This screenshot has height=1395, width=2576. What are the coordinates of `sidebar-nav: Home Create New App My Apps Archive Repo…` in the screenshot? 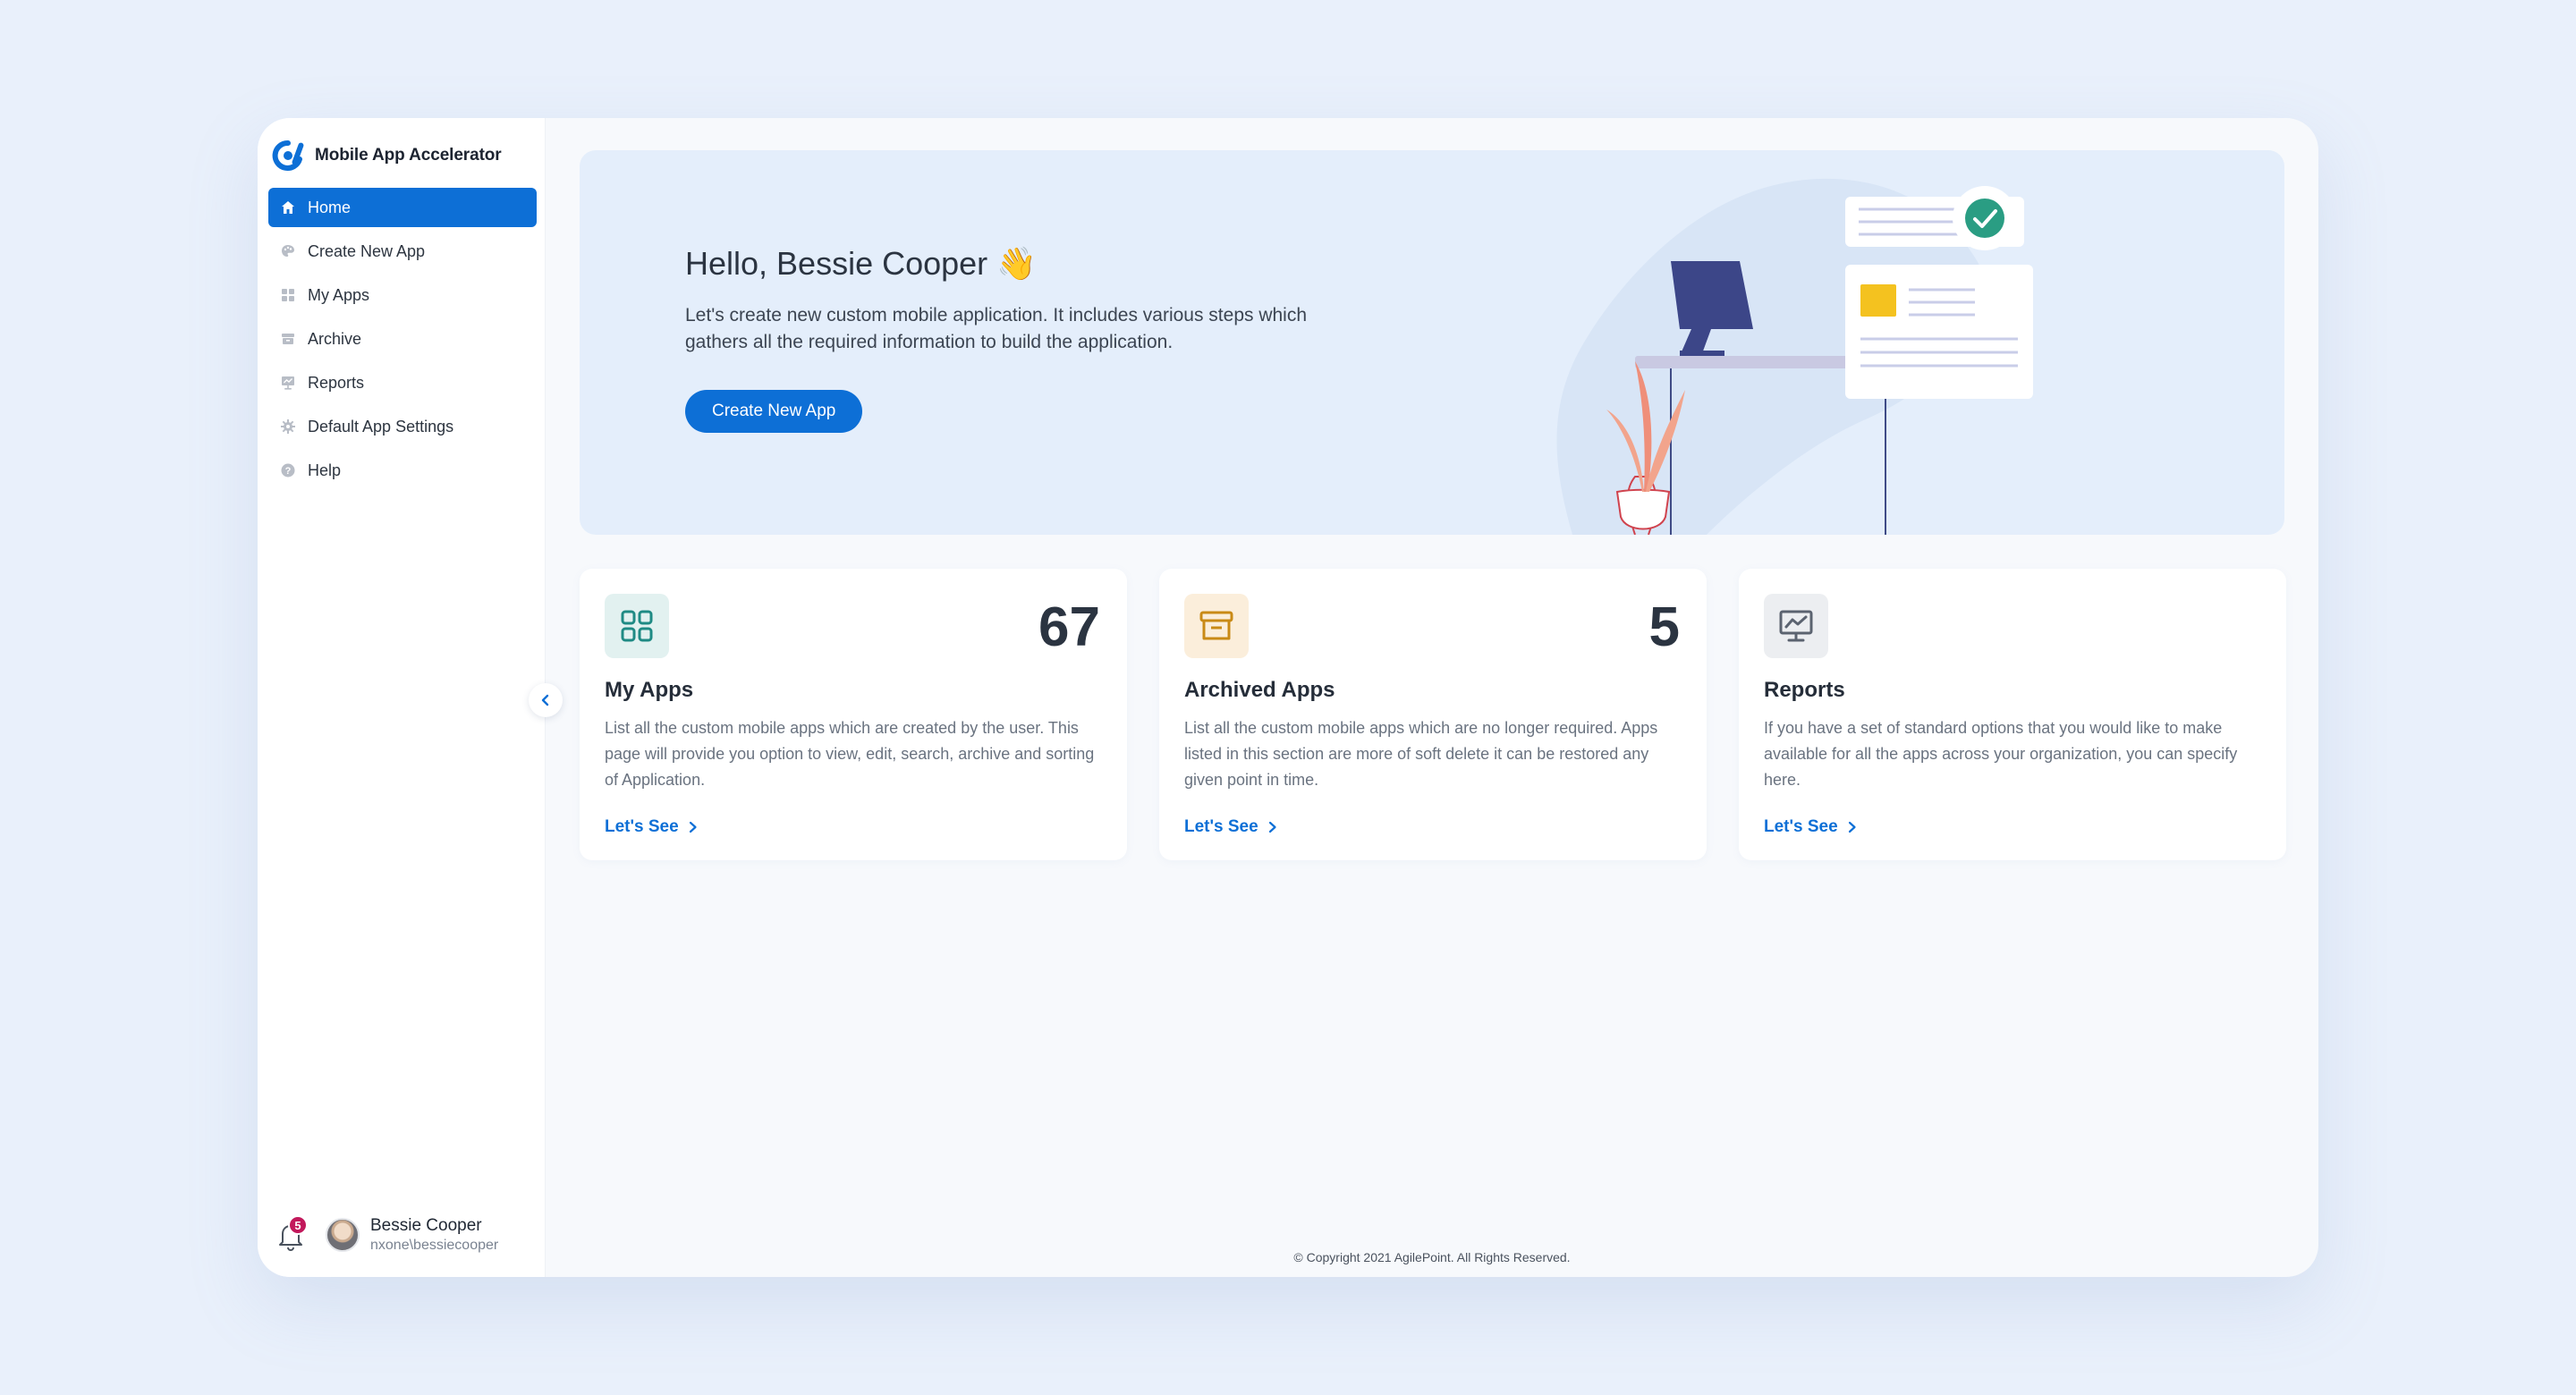 It's located at (402, 341).